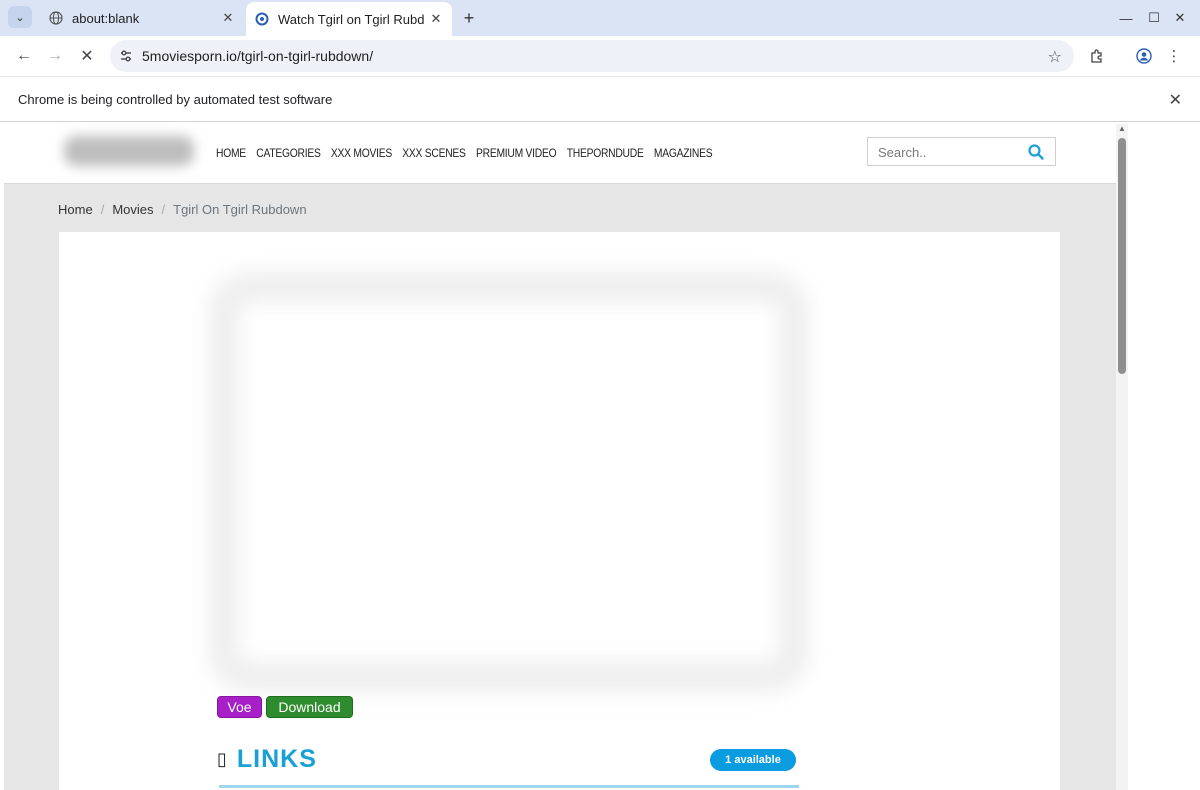 The height and width of the screenshot is (790, 1200). What do you see at coordinates (56, 18) in the screenshot?
I see `globe-icon` at bounding box center [56, 18].